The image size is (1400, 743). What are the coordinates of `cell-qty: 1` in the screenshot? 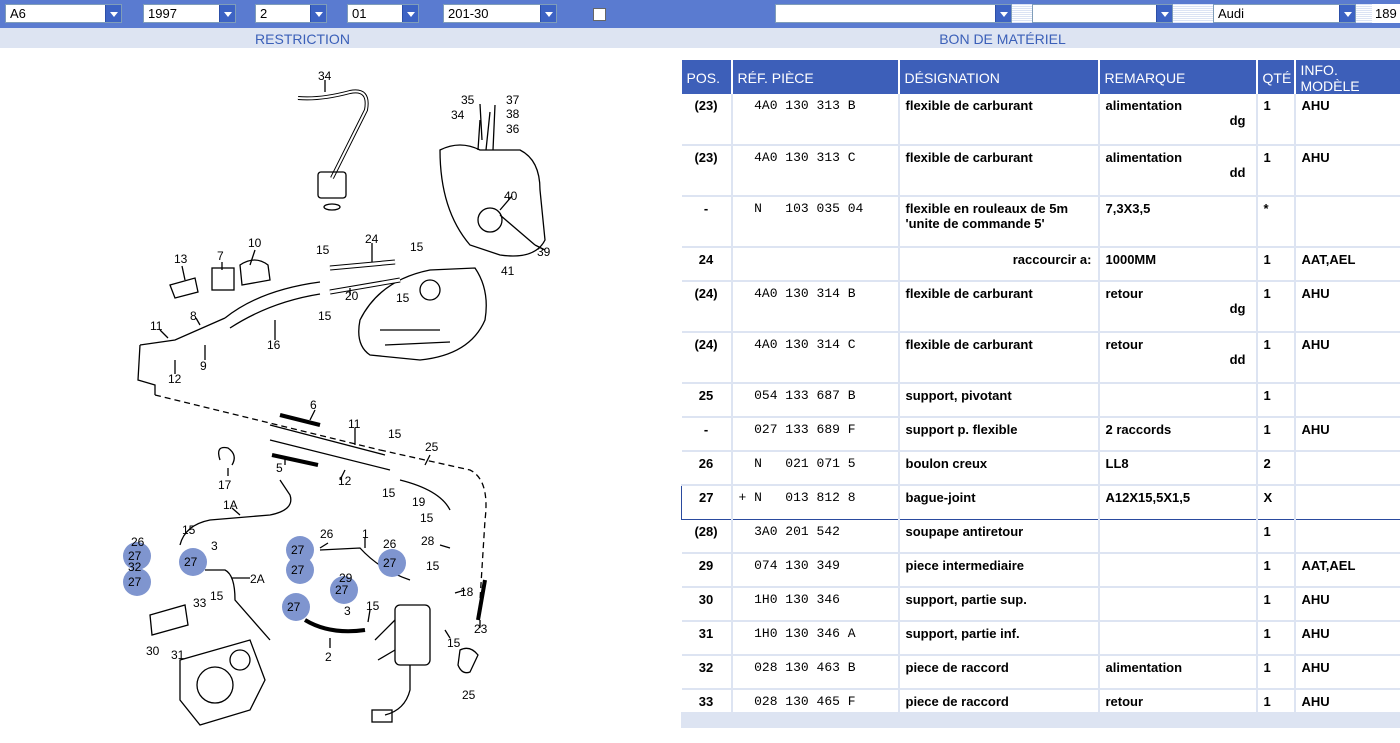 It's located at (1276, 264).